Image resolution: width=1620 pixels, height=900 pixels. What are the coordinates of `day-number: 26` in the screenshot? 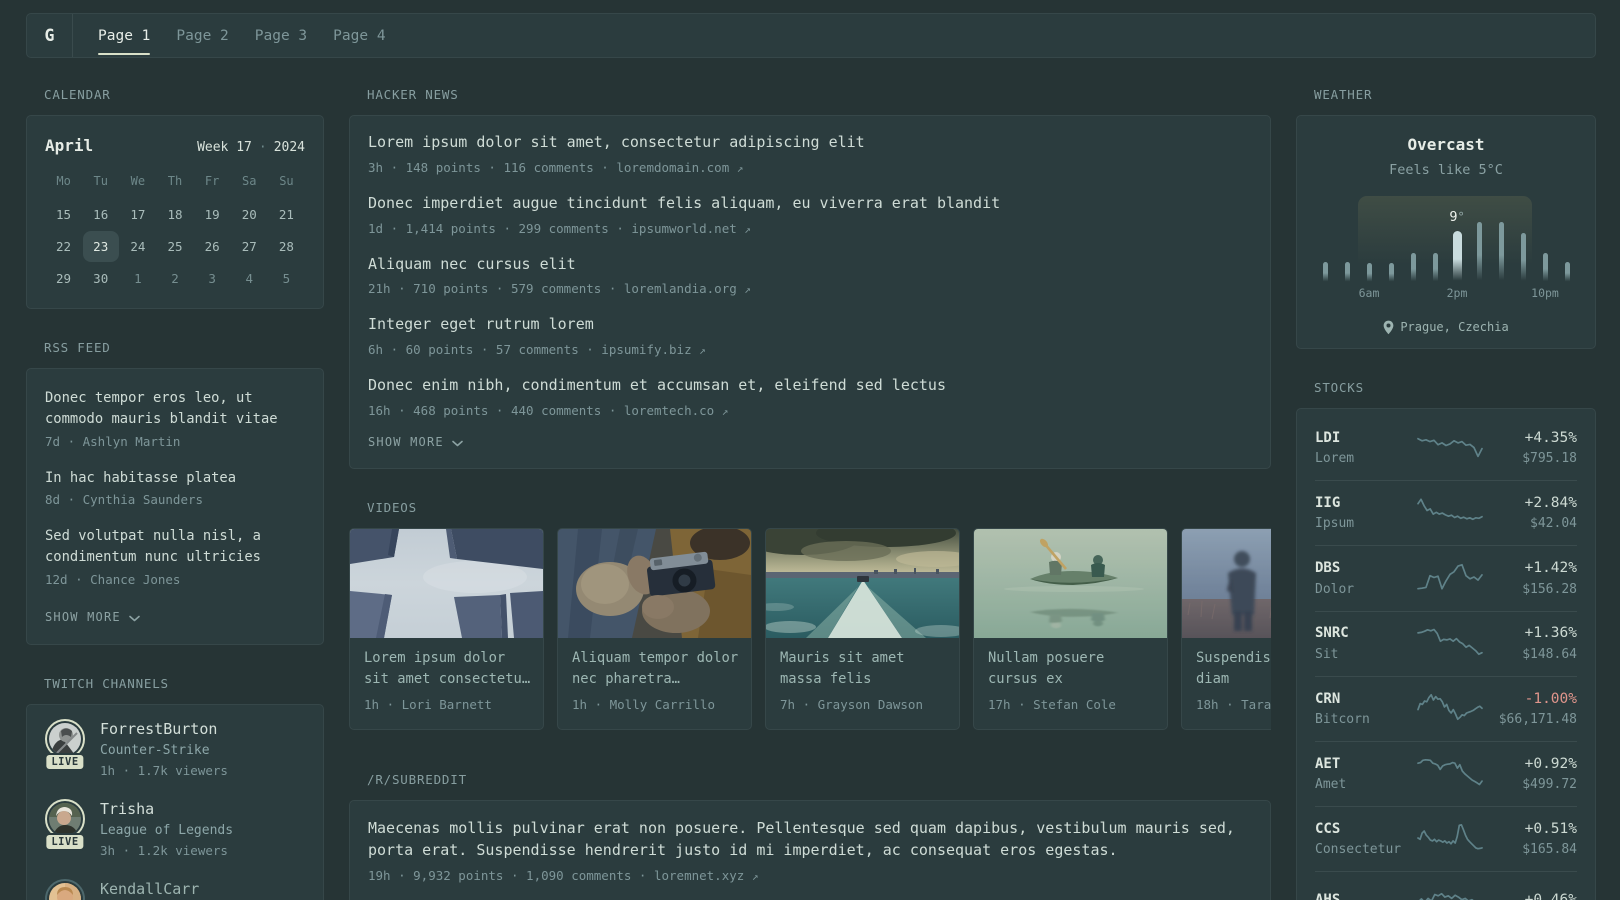 It's located at (212, 246).